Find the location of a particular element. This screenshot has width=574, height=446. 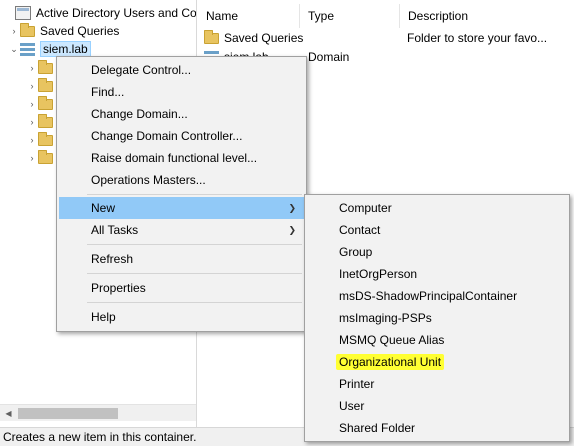

tree-item-domain-label: siem.lab is located at coordinates (65, 49).